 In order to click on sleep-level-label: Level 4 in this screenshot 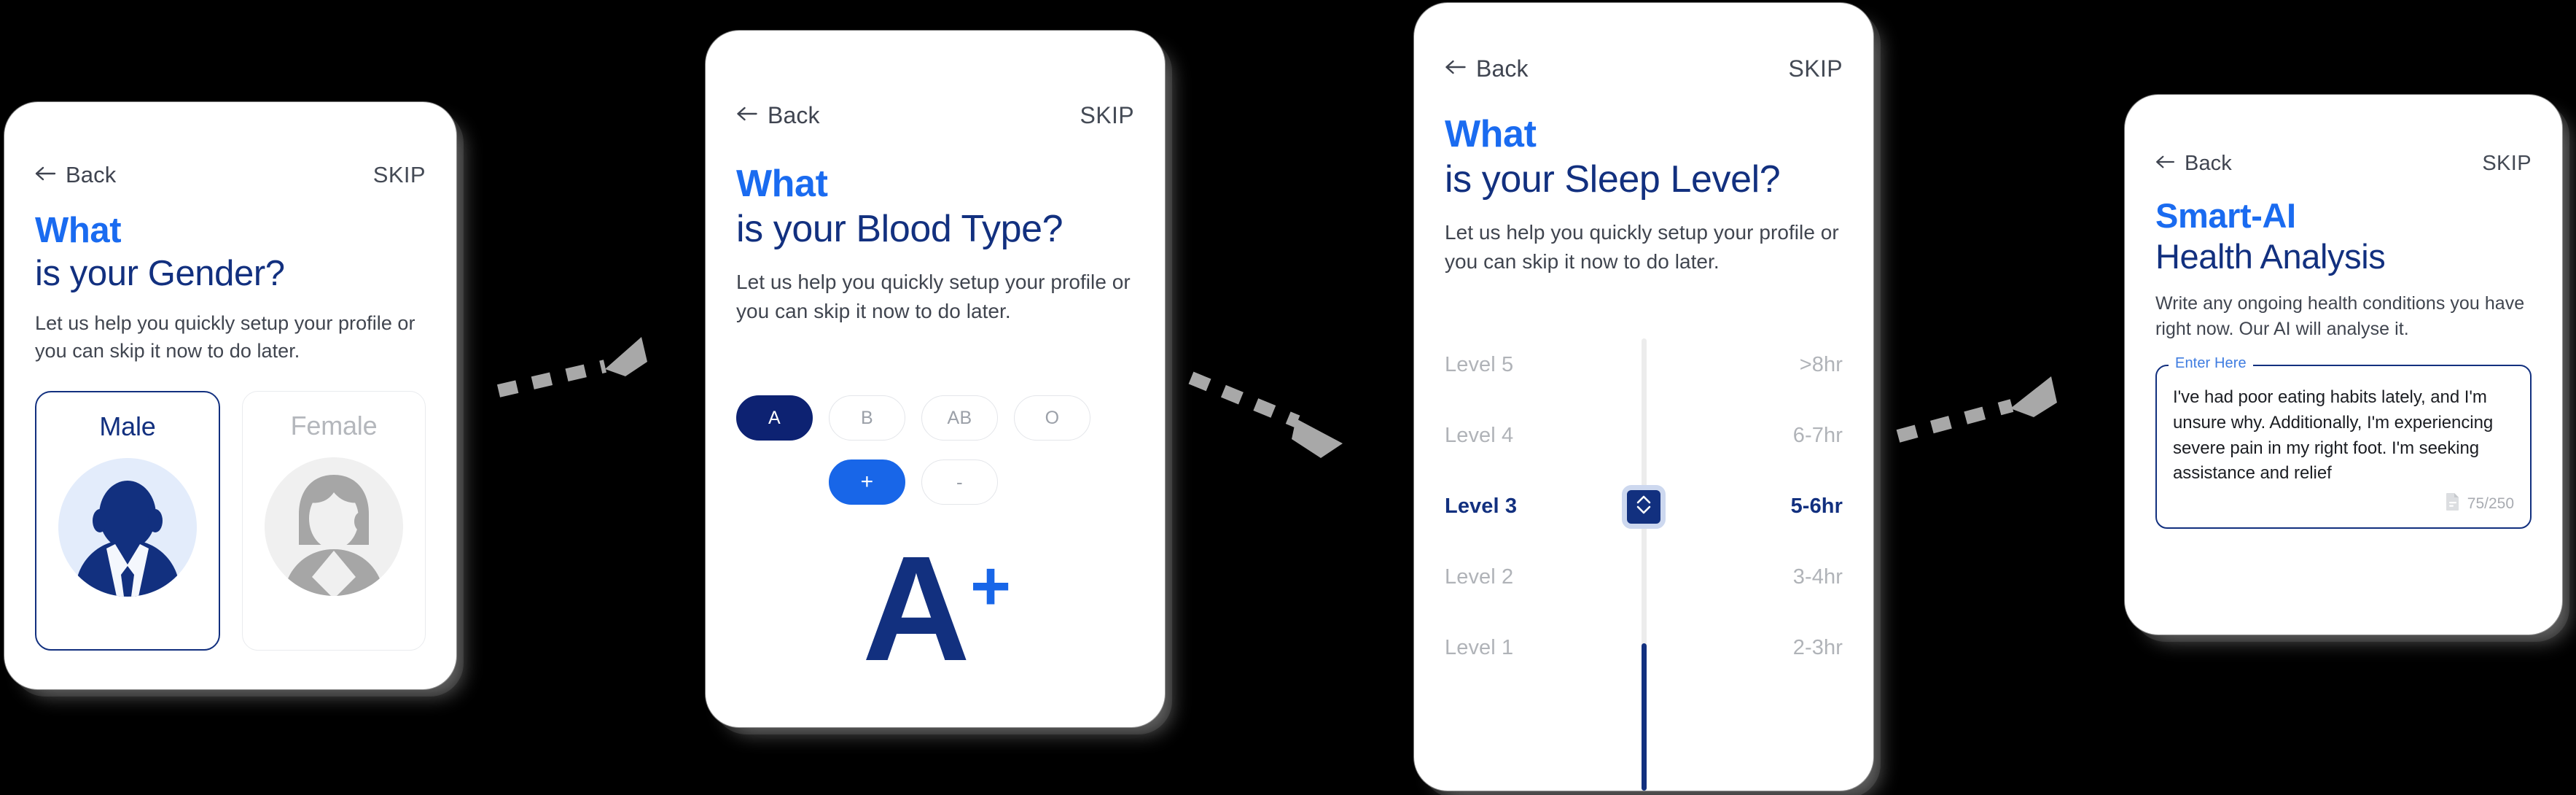, I will do `click(1479, 435)`.